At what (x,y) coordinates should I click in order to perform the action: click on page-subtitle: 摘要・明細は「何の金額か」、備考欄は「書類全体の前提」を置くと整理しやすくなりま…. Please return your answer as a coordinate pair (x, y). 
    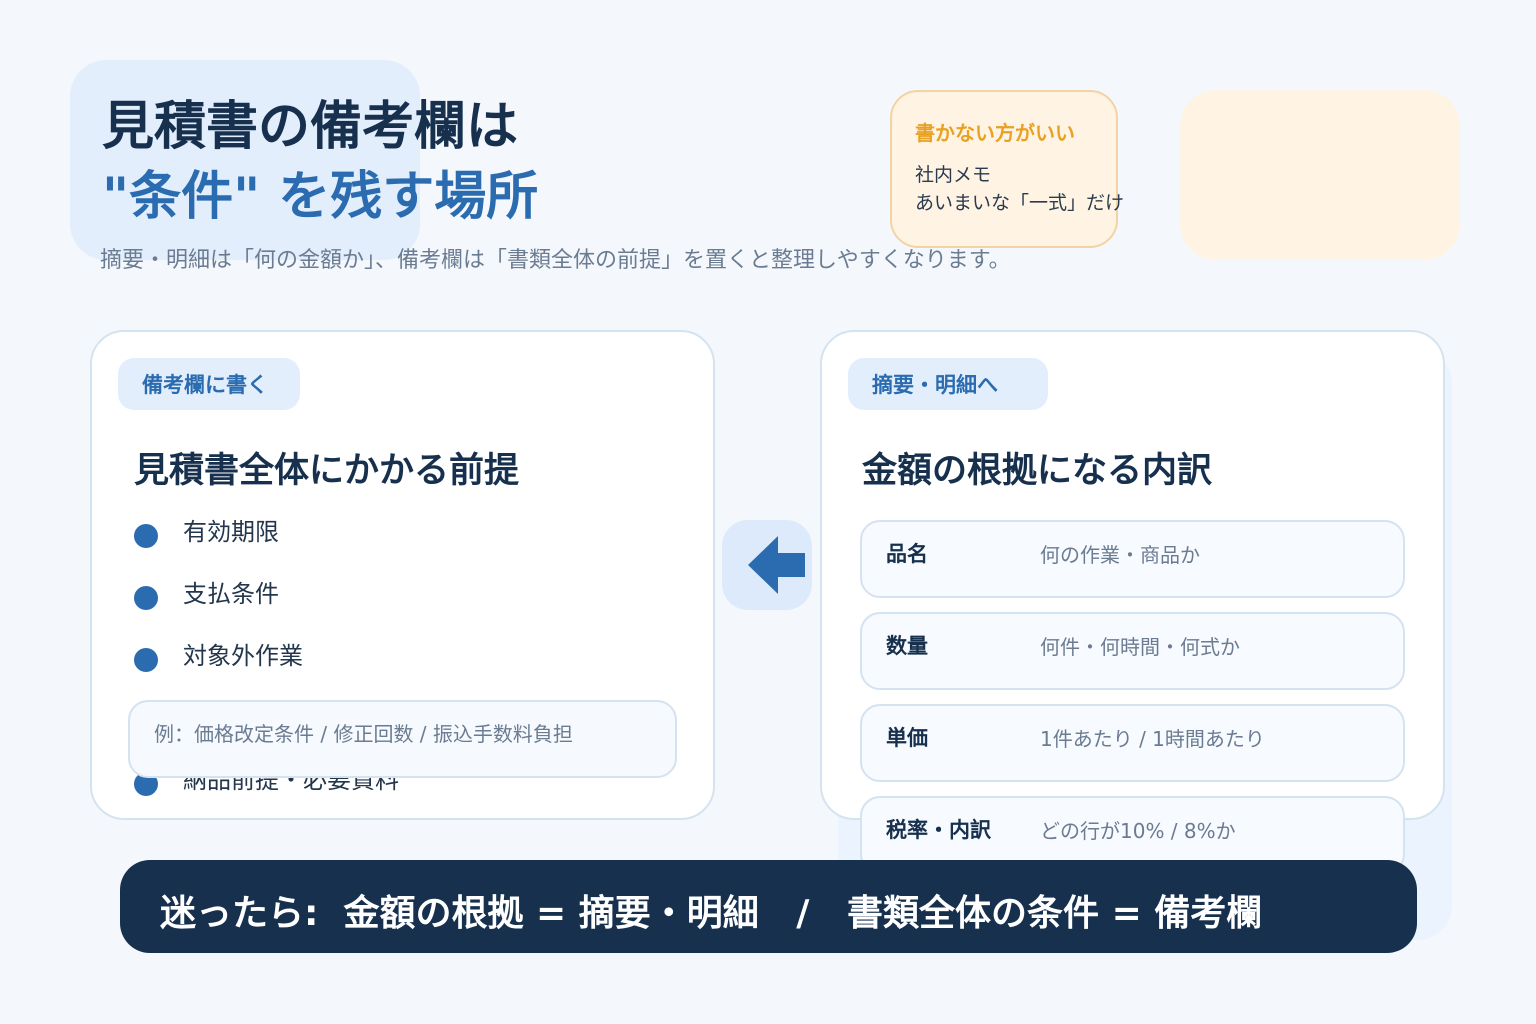
    Looking at the image, I should click on (555, 260).